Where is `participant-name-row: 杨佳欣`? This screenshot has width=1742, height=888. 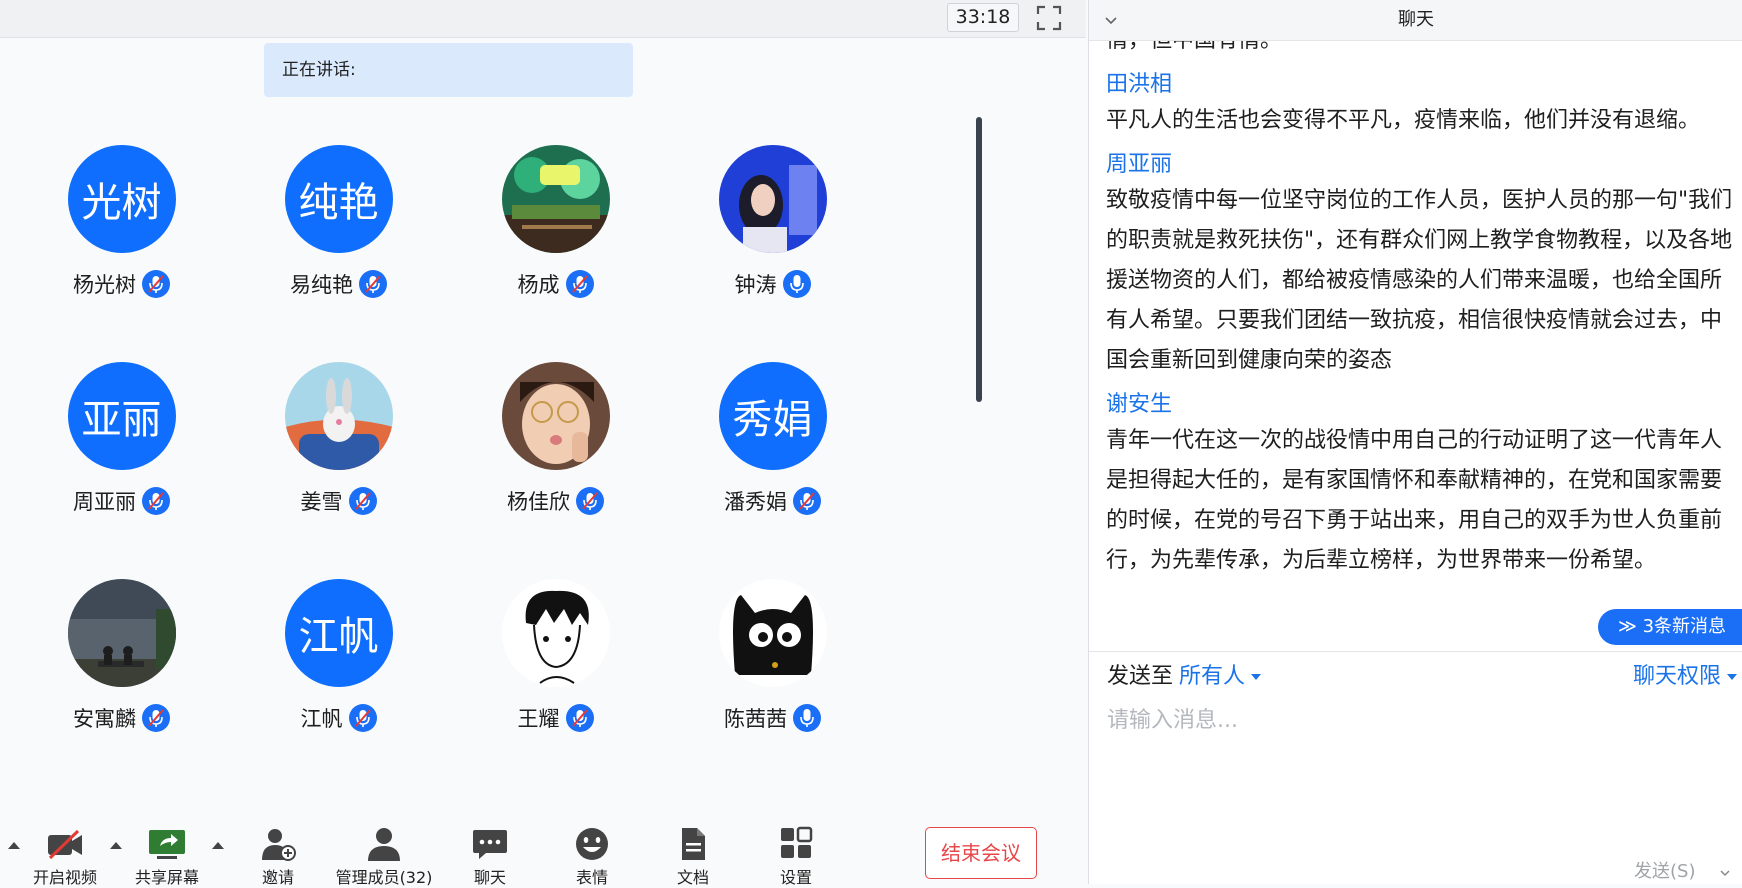
participant-name-row: 杨佳欣 is located at coordinates (555, 501).